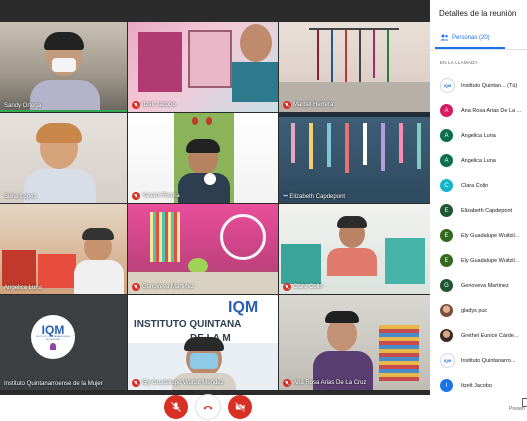 This screenshot has width=527, height=421. What do you see at coordinates (478, 13) in the screenshot?
I see `panel-title: Detalles de la reunión` at bounding box center [478, 13].